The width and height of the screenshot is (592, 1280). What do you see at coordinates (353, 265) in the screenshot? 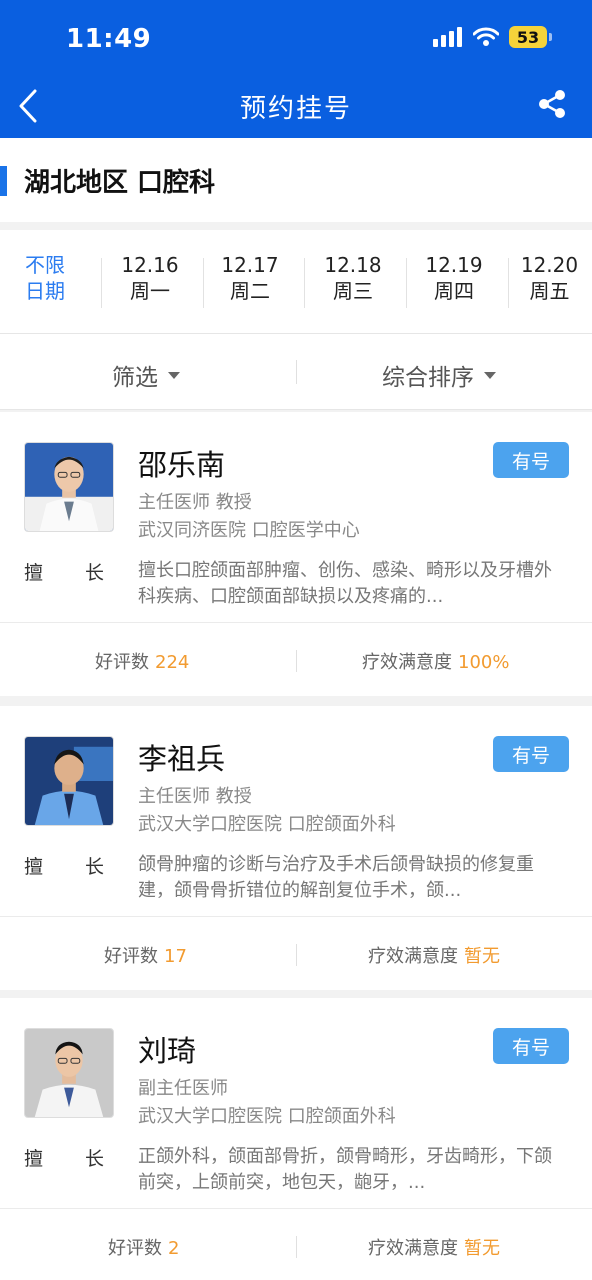
I see `date-value: 12.18` at bounding box center [353, 265].